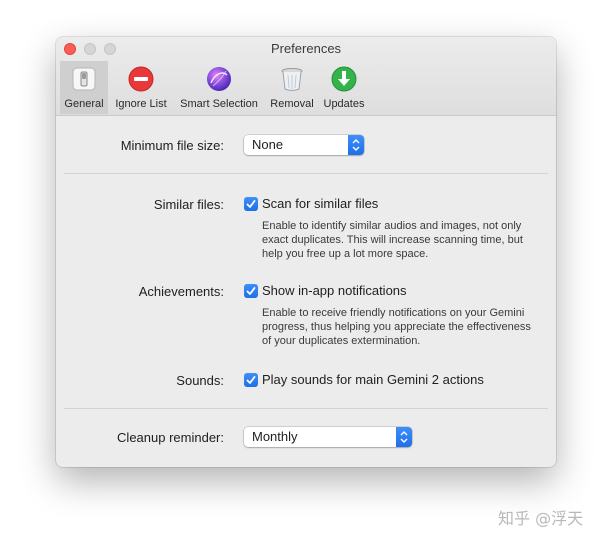  What do you see at coordinates (541, 518) in the screenshot?
I see `watermark: 知乎 @浮天` at bounding box center [541, 518].